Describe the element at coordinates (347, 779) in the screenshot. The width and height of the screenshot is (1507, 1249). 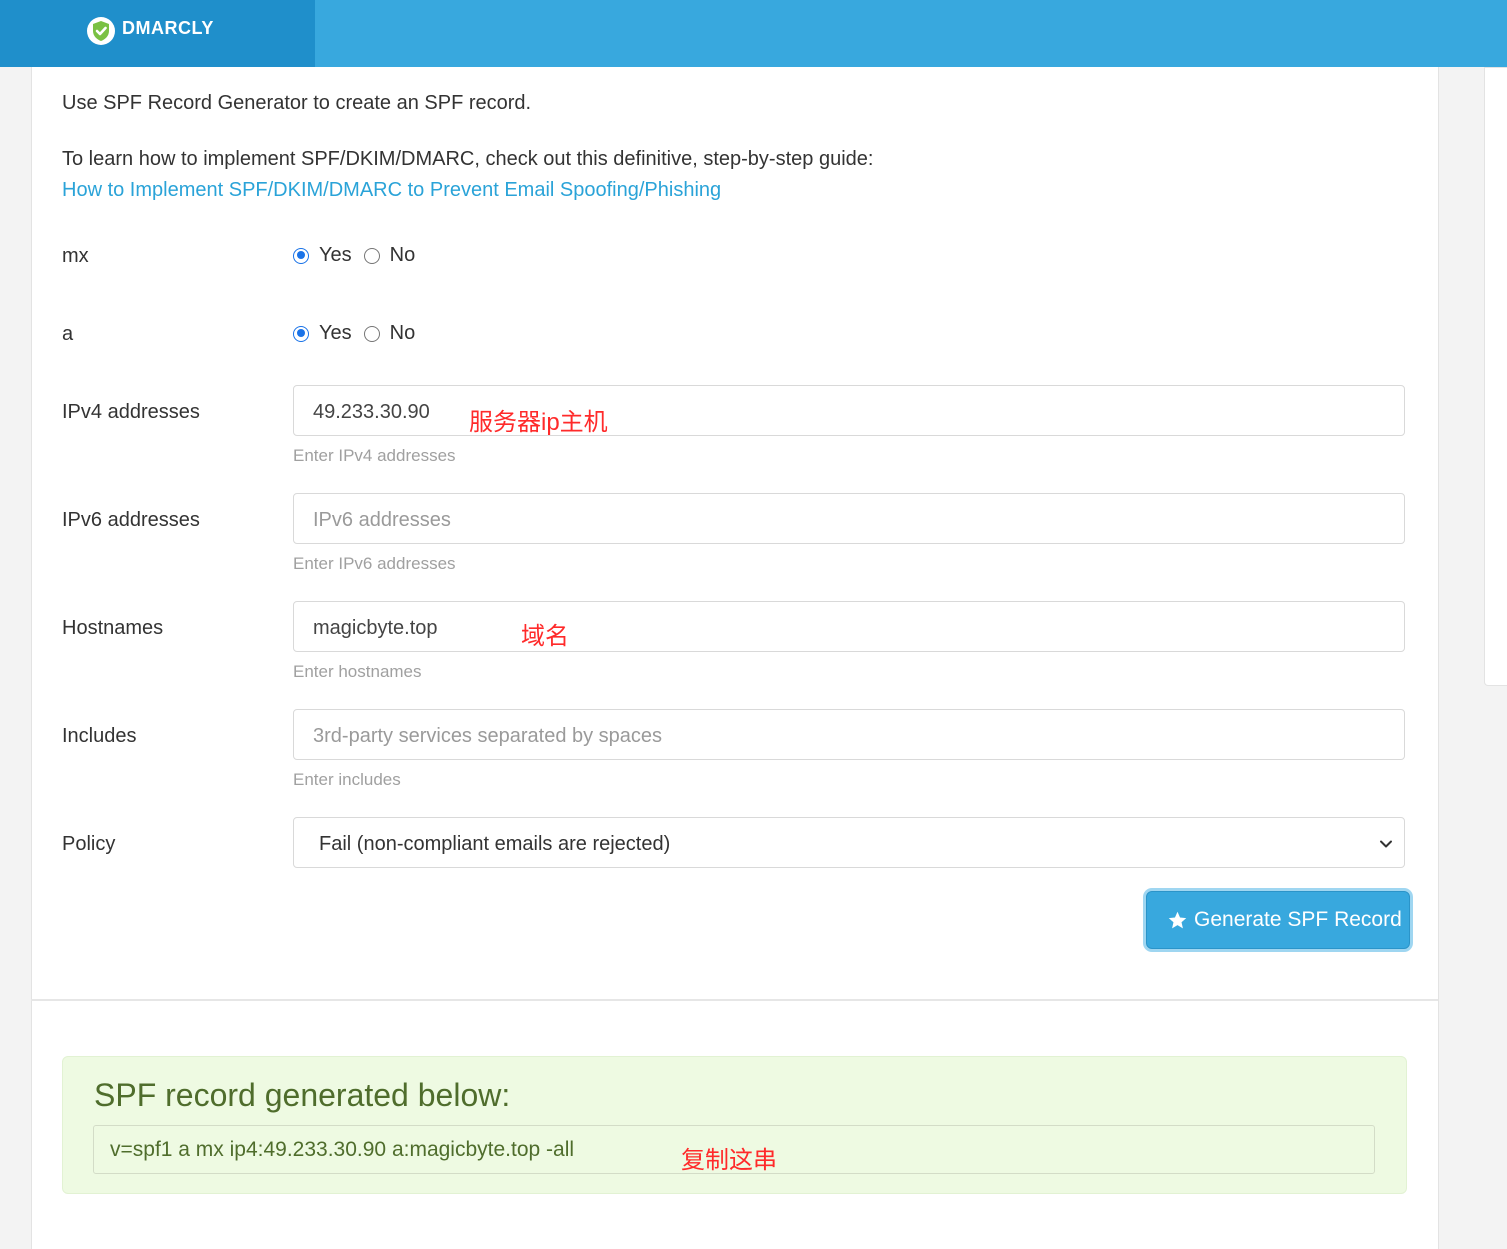
I see `includes-help: Enter includes` at that location.